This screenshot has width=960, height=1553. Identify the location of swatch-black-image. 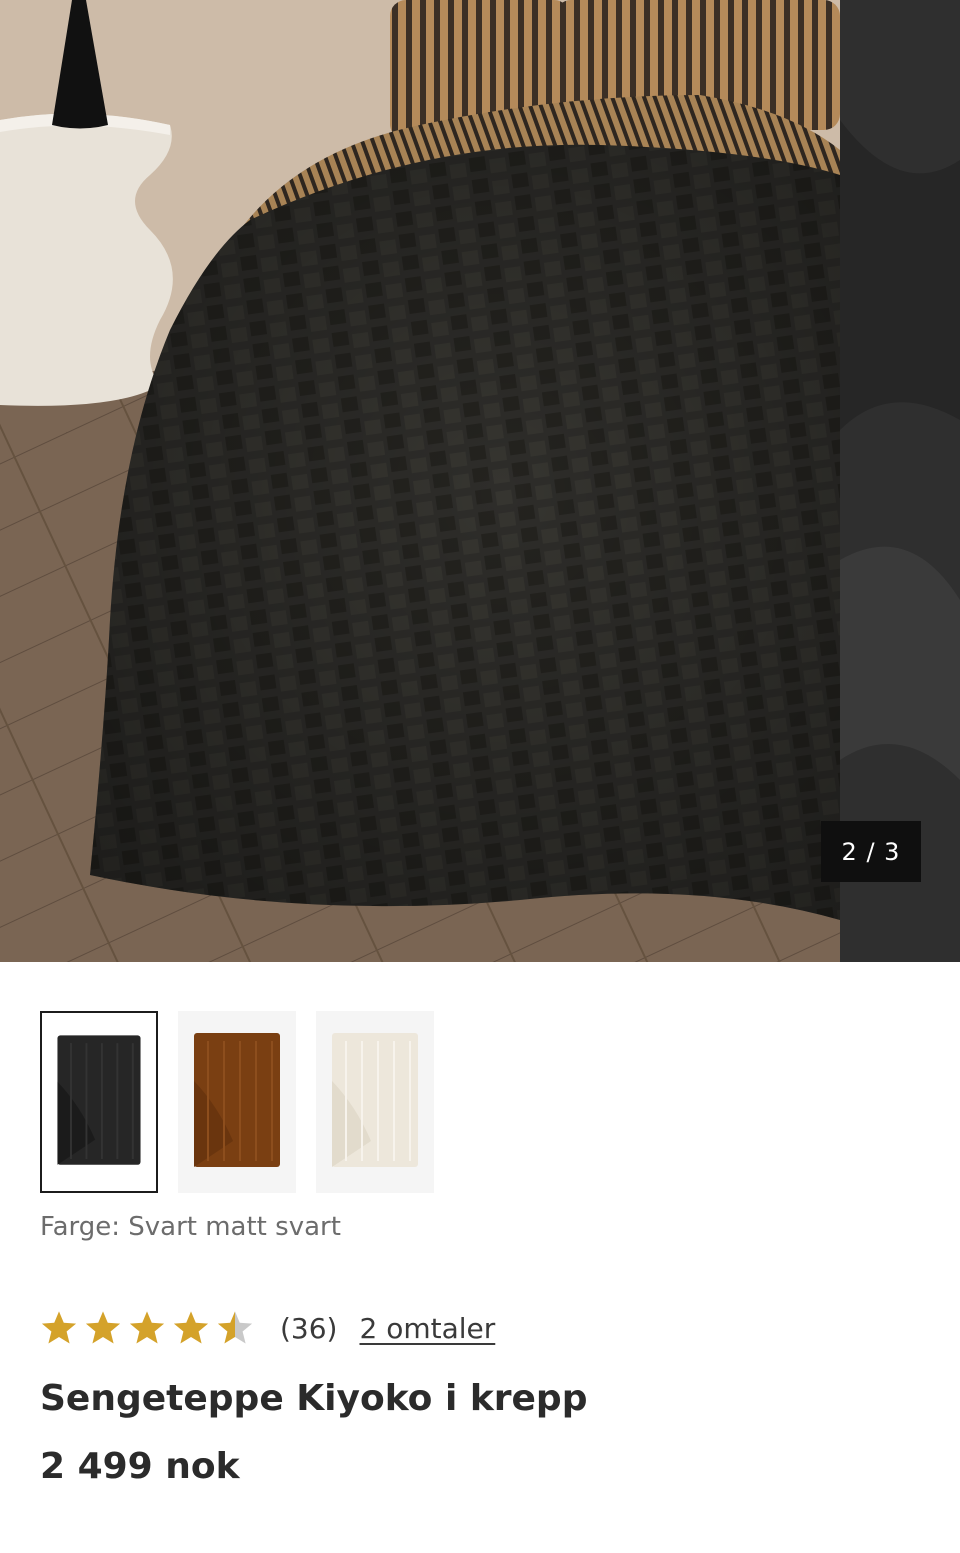
(99, 1100).